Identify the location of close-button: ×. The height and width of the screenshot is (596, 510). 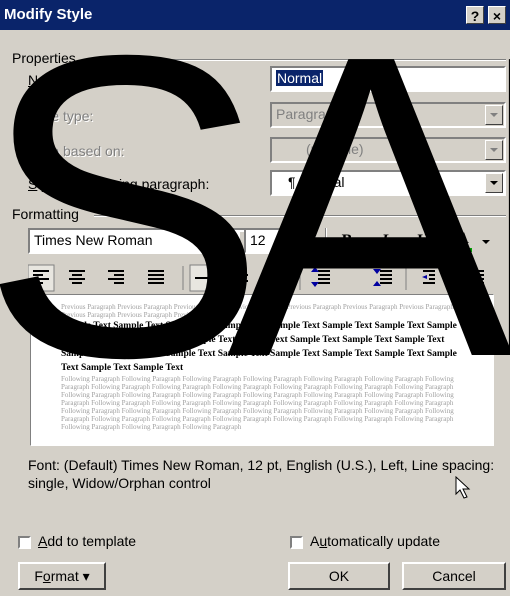
(497, 15).